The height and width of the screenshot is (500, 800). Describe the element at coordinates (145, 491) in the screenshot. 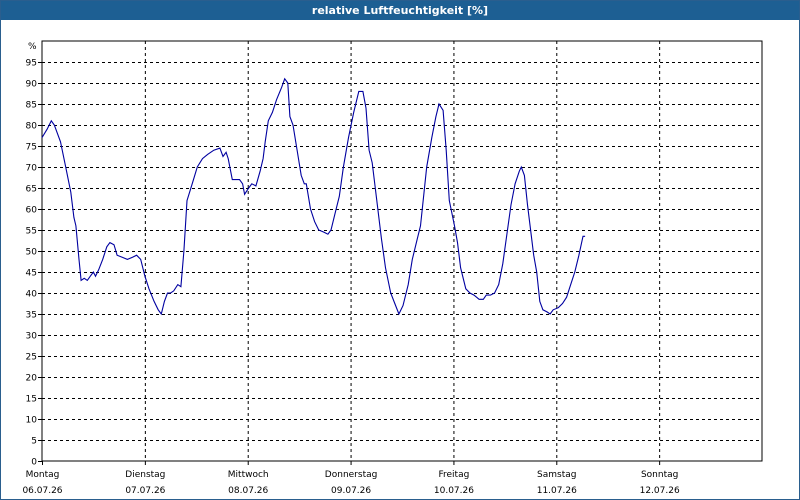

I see `x-tick-date-label: 07.07.26` at that location.